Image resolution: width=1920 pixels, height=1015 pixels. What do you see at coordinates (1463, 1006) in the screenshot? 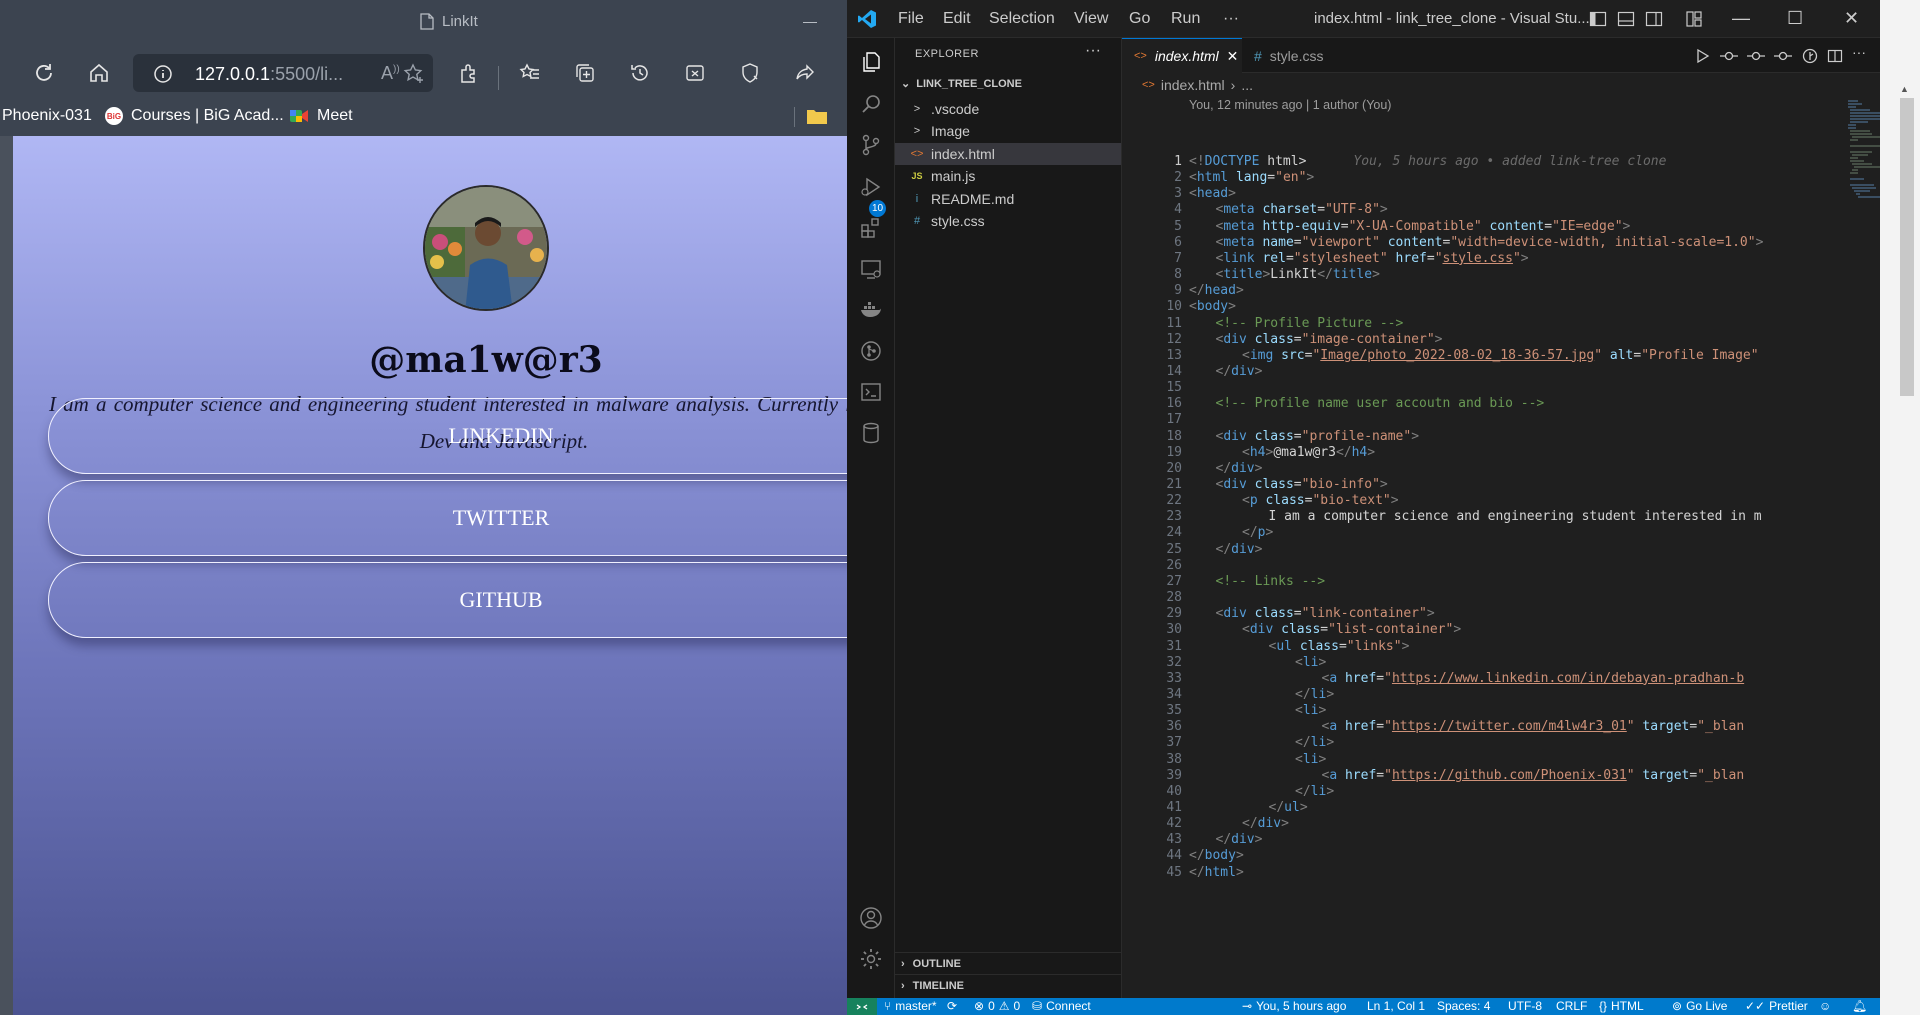
I see `indentation-status: Spaces: 4` at bounding box center [1463, 1006].